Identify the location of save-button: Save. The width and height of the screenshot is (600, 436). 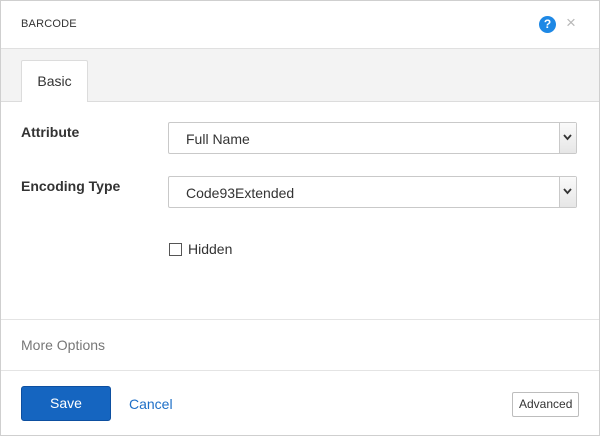
(66, 403).